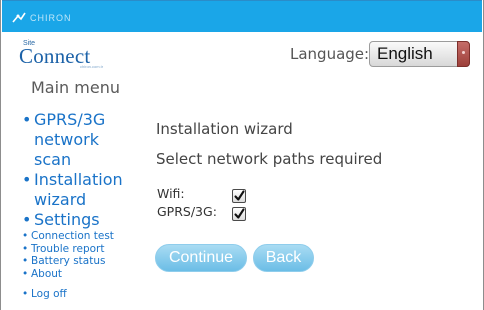 The image size is (484, 310). What do you see at coordinates (75, 87) in the screenshot?
I see `main-menu-title: Main menu` at bounding box center [75, 87].